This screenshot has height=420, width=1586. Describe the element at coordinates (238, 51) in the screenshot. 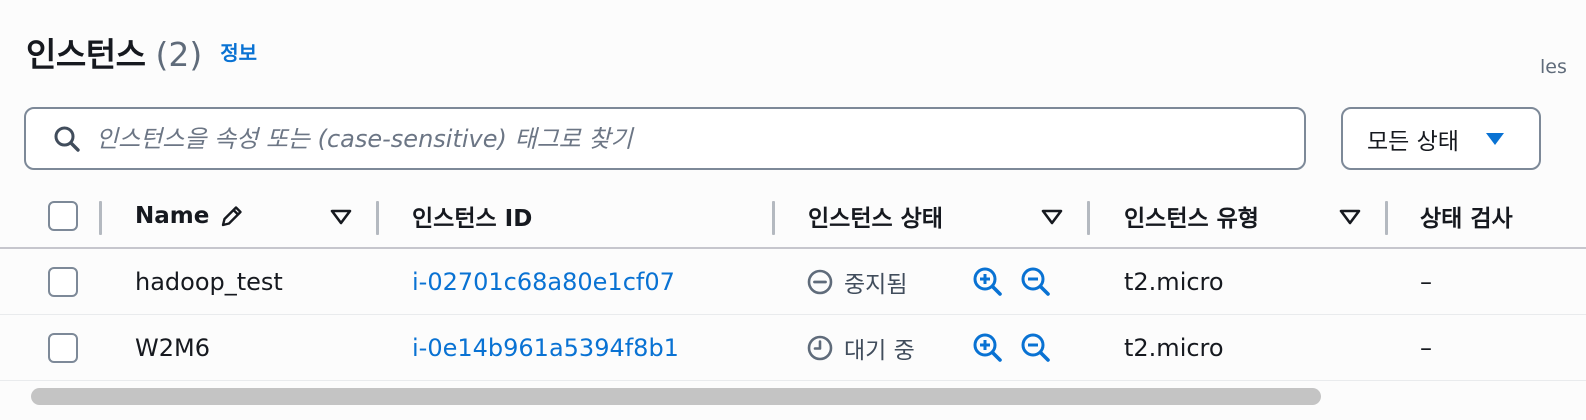

I see `info-link: 정보` at that location.